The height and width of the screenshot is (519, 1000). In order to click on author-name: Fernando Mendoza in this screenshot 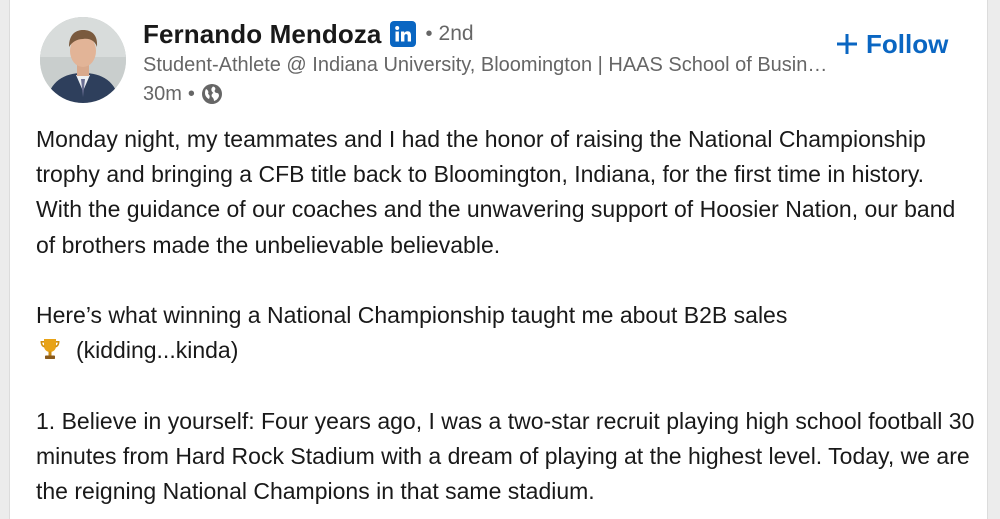, I will do `click(262, 34)`.